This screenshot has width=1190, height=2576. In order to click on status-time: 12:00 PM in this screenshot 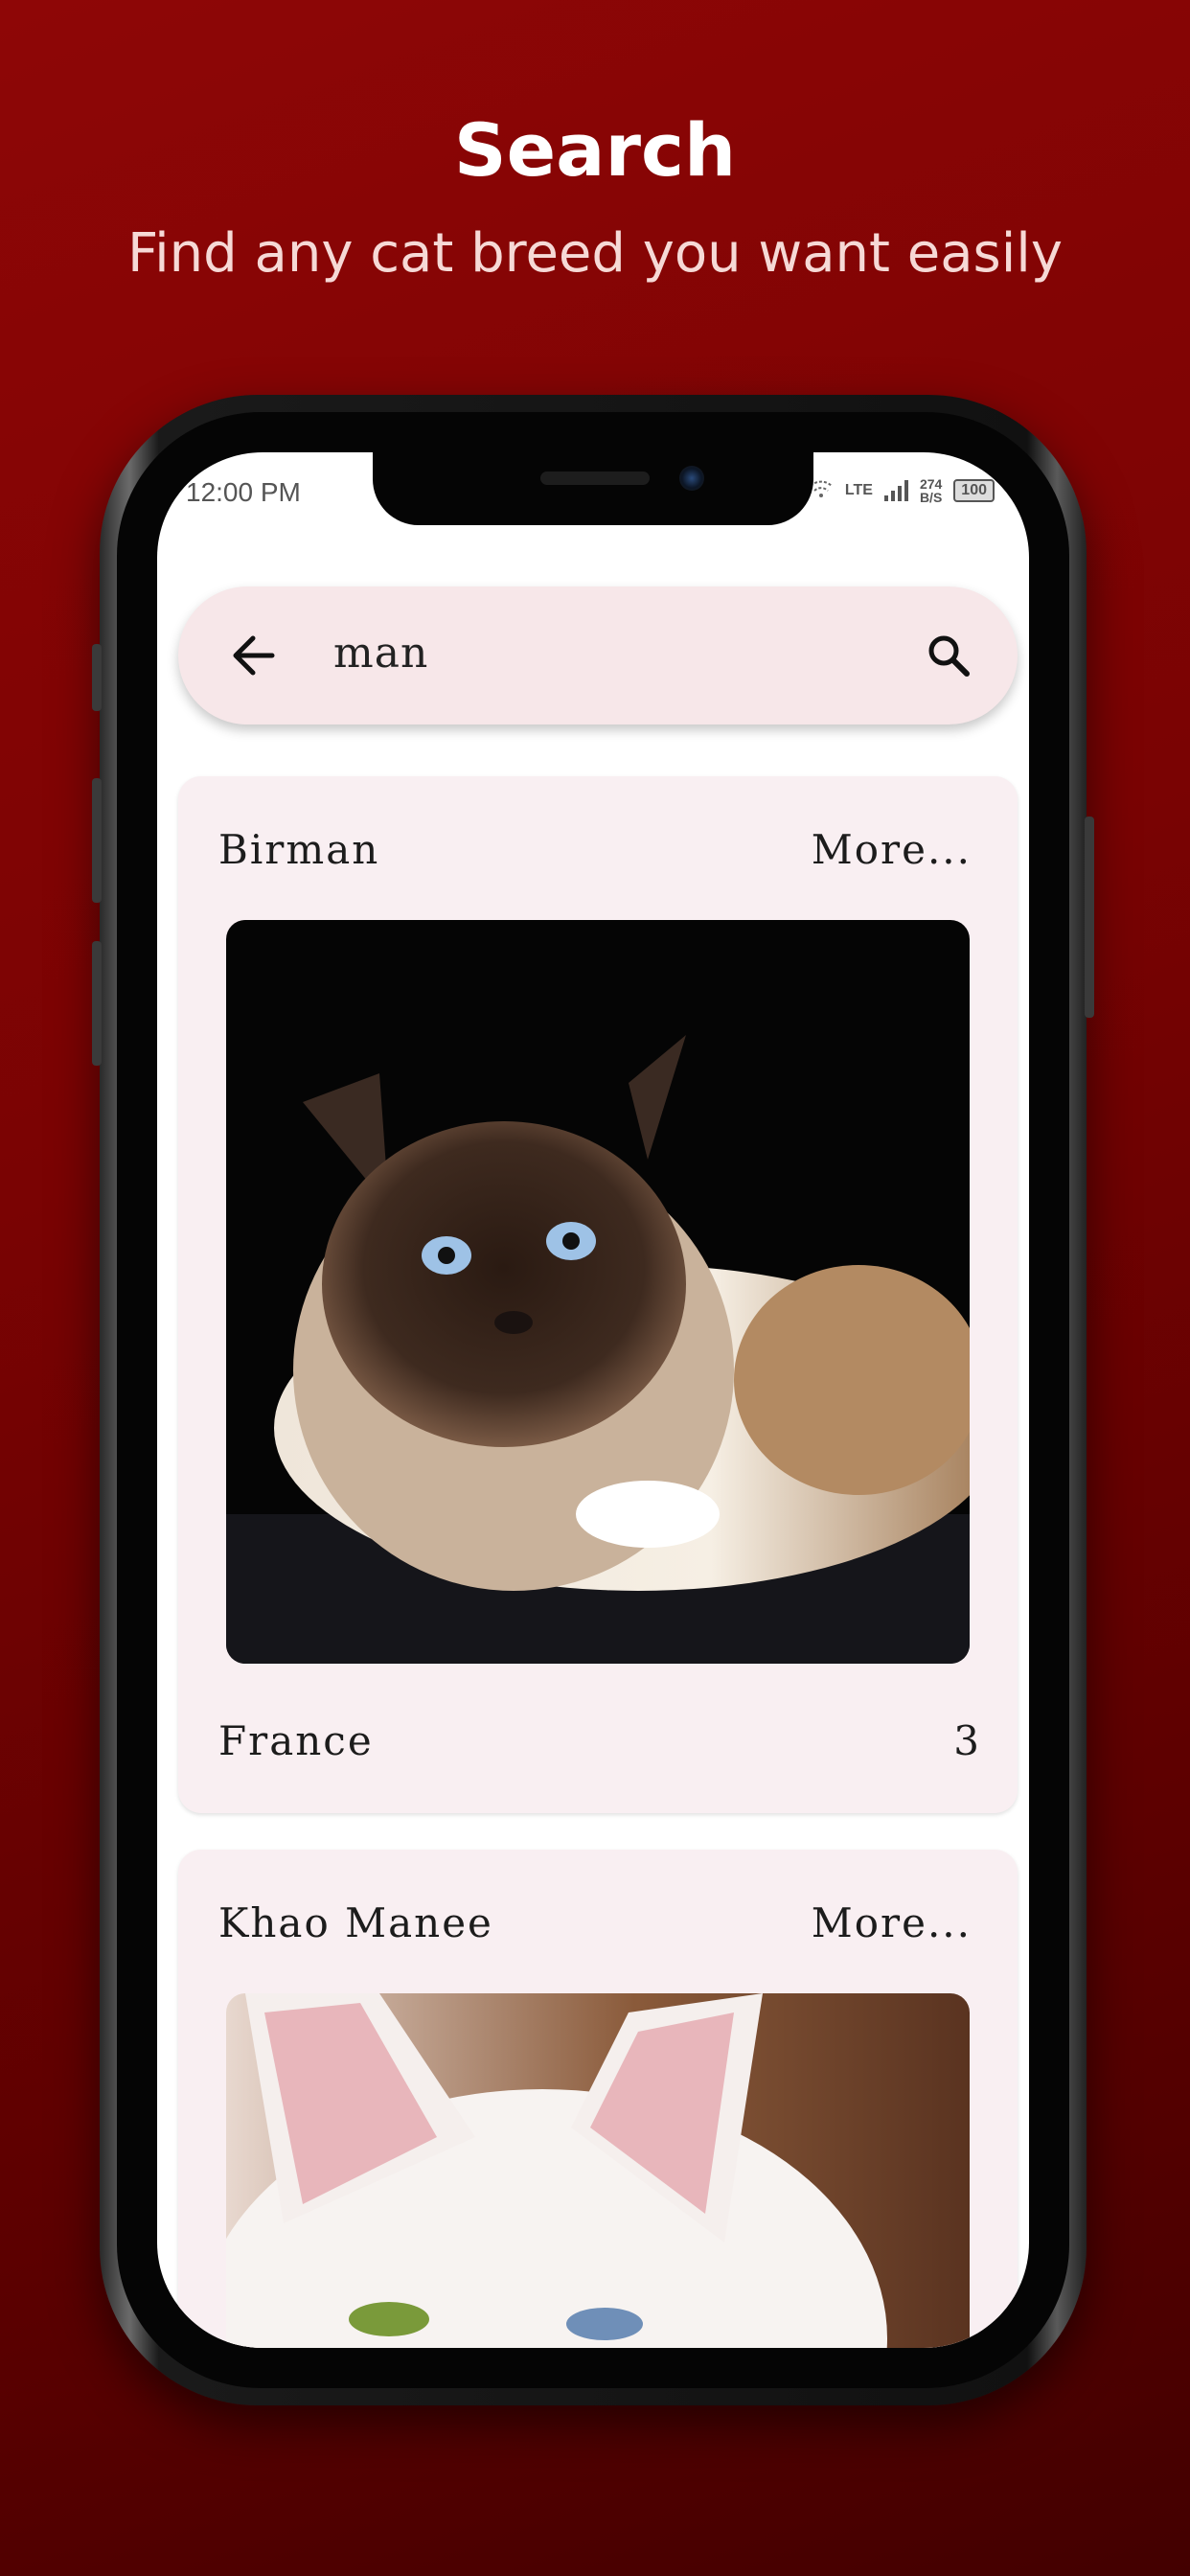, I will do `click(244, 492)`.